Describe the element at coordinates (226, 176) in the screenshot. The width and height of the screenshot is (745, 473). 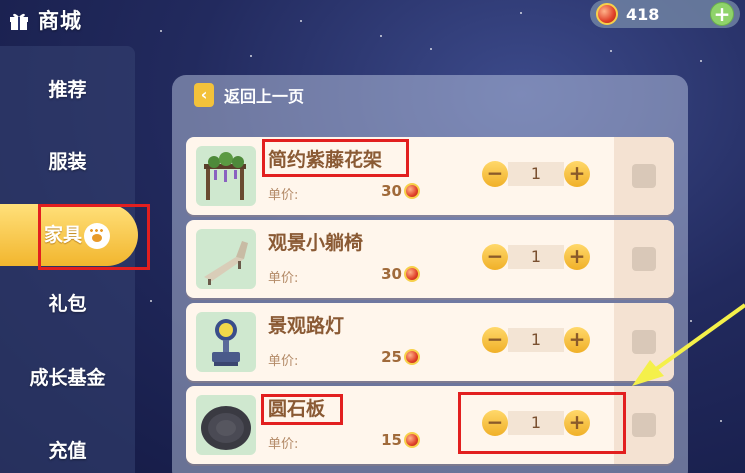
I see `trellis-icon` at that location.